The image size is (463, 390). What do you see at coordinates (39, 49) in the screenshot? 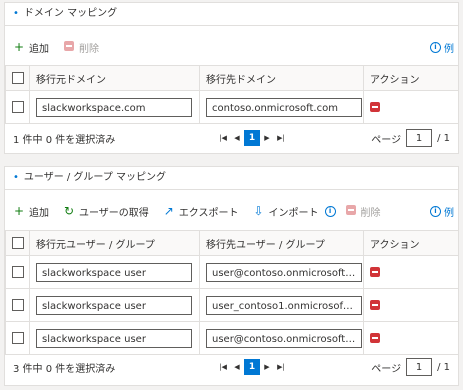
I see `domain-add-label: 追加` at bounding box center [39, 49].